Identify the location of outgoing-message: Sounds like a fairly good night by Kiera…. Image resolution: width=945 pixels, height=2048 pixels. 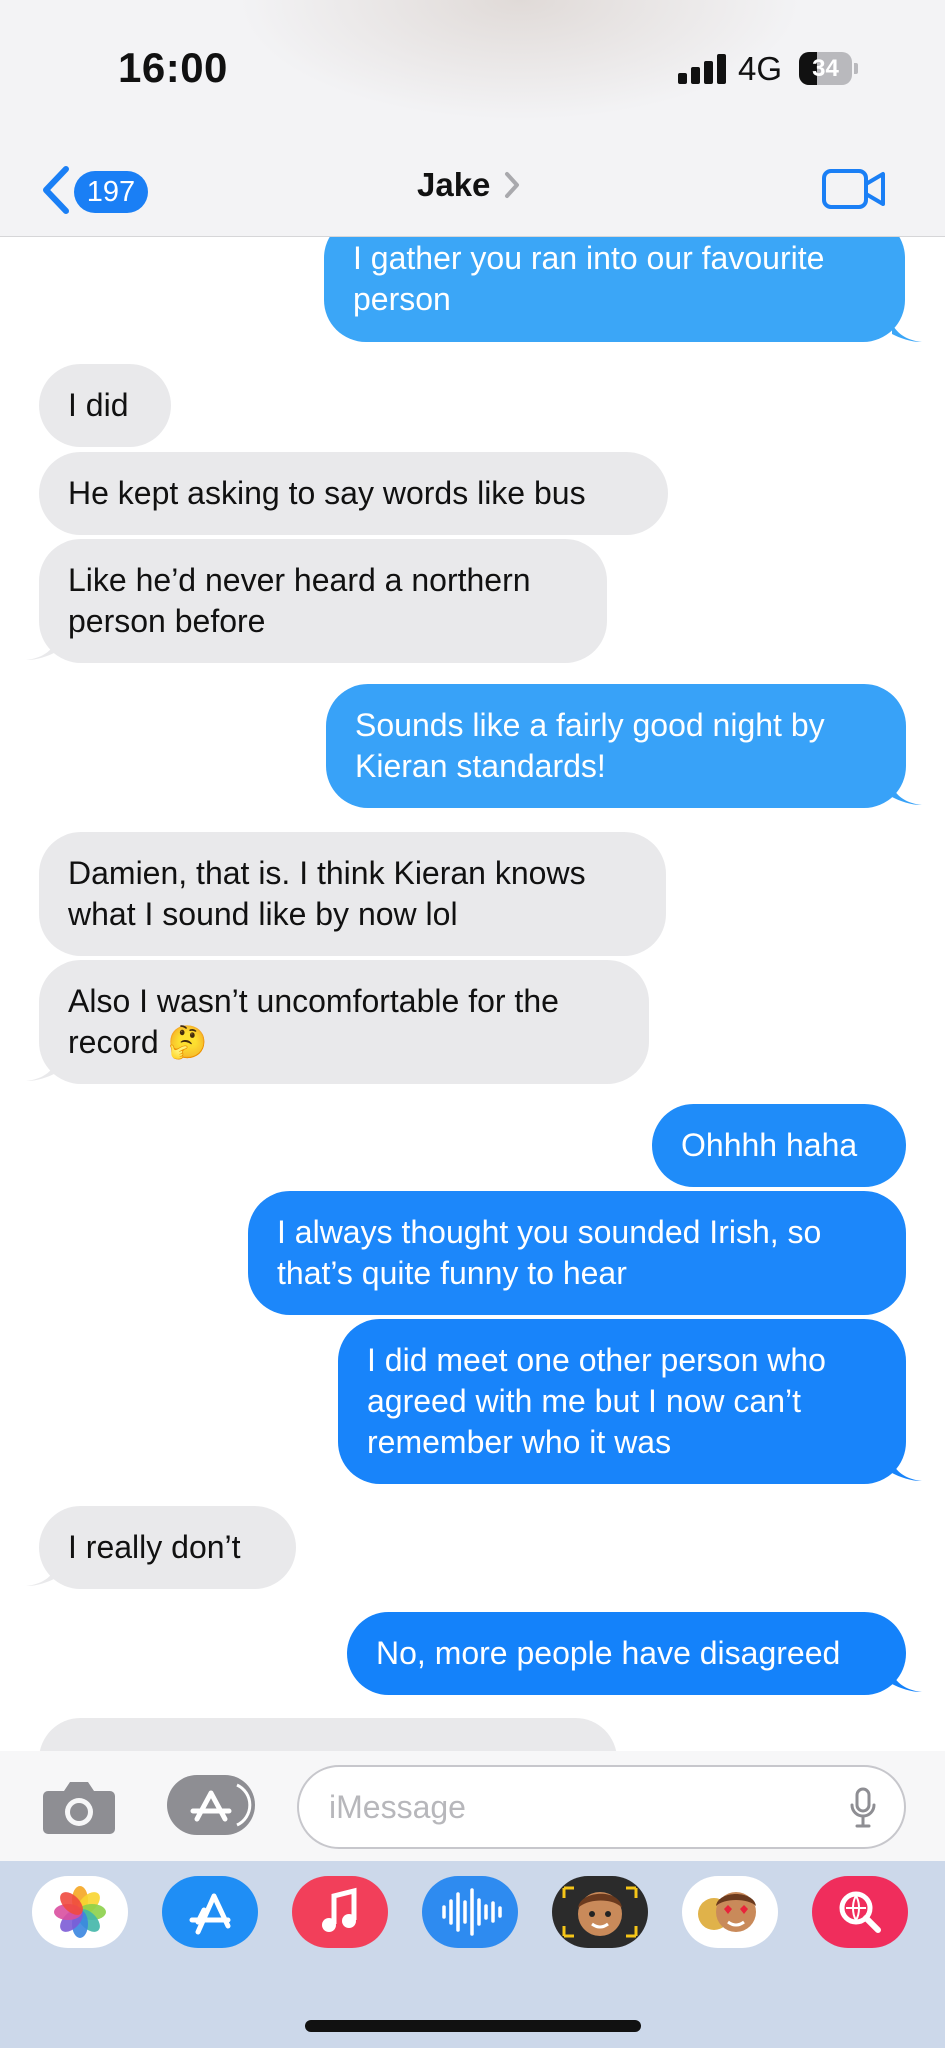
(616, 746).